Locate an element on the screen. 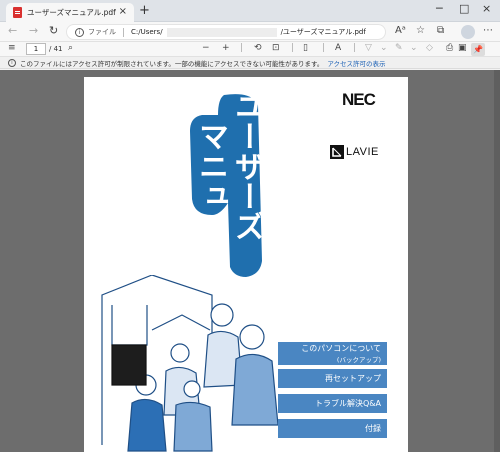 This screenshot has height=452, width=500. tab-title: ユーザーズマニュアル.pdf is located at coordinates (71, 12).